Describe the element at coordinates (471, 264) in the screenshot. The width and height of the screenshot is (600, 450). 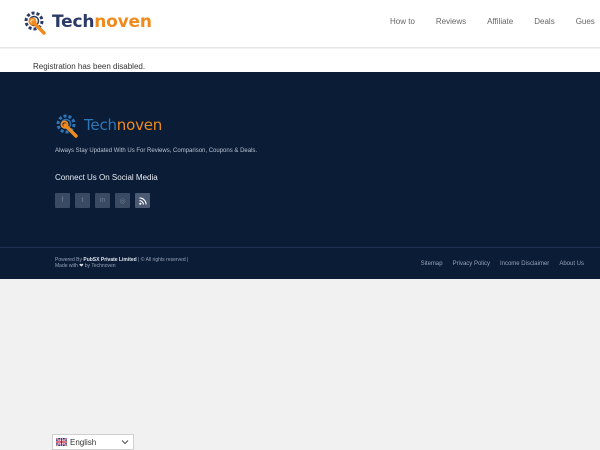
I see `footer-link-privacy-policy: Privacy Policy` at that location.